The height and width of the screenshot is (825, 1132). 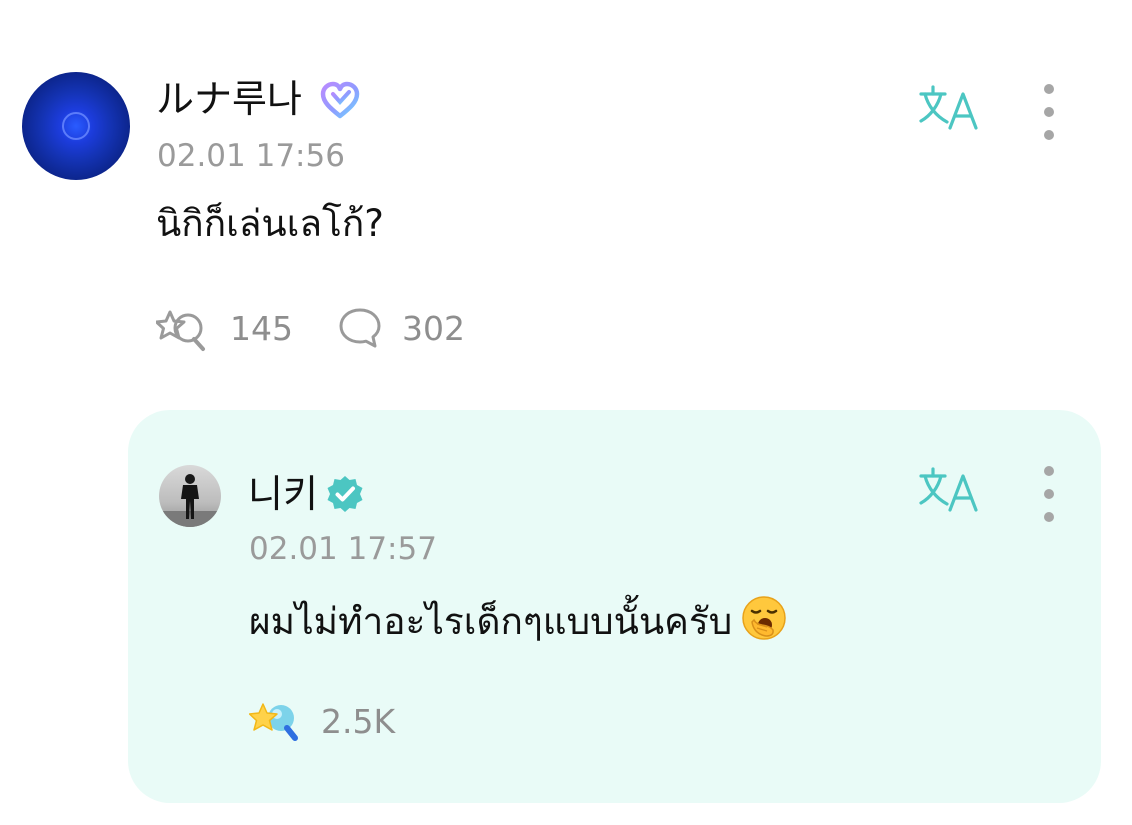 What do you see at coordinates (433, 328) in the screenshot?
I see `comments-count: 302` at bounding box center [433, 328].